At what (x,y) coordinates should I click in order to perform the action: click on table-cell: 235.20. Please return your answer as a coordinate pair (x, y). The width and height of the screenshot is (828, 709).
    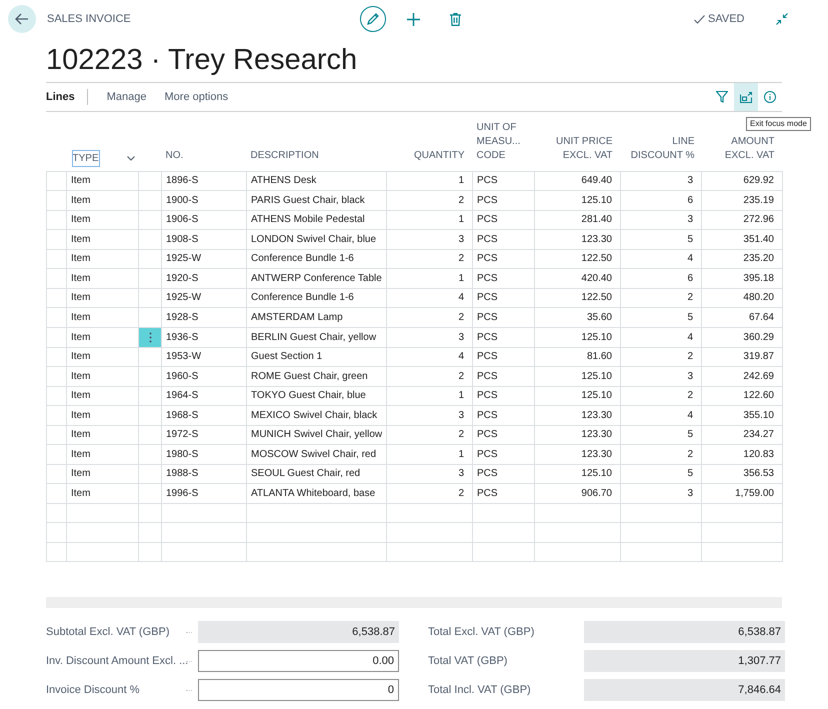
    Looking at the image, I should click on (742, 258).